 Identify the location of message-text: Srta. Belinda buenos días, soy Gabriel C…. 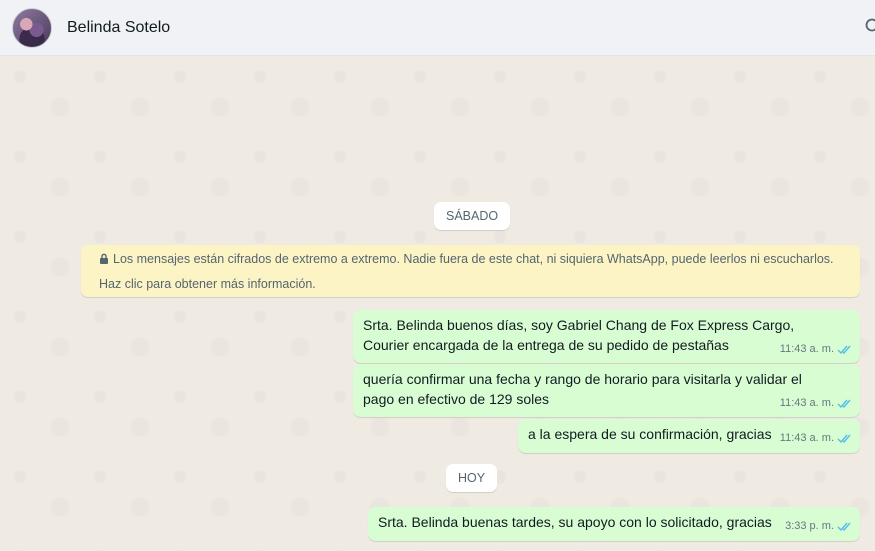
(579, 335).